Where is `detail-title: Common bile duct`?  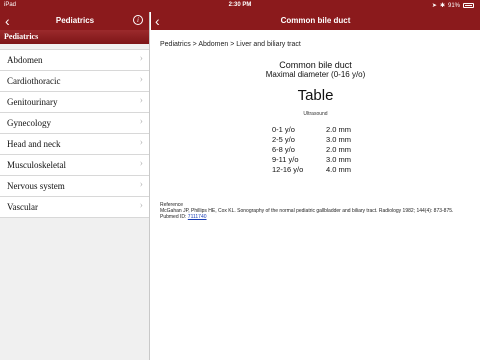
detail-title: Common bile duct is located at coordinates (315, 20).